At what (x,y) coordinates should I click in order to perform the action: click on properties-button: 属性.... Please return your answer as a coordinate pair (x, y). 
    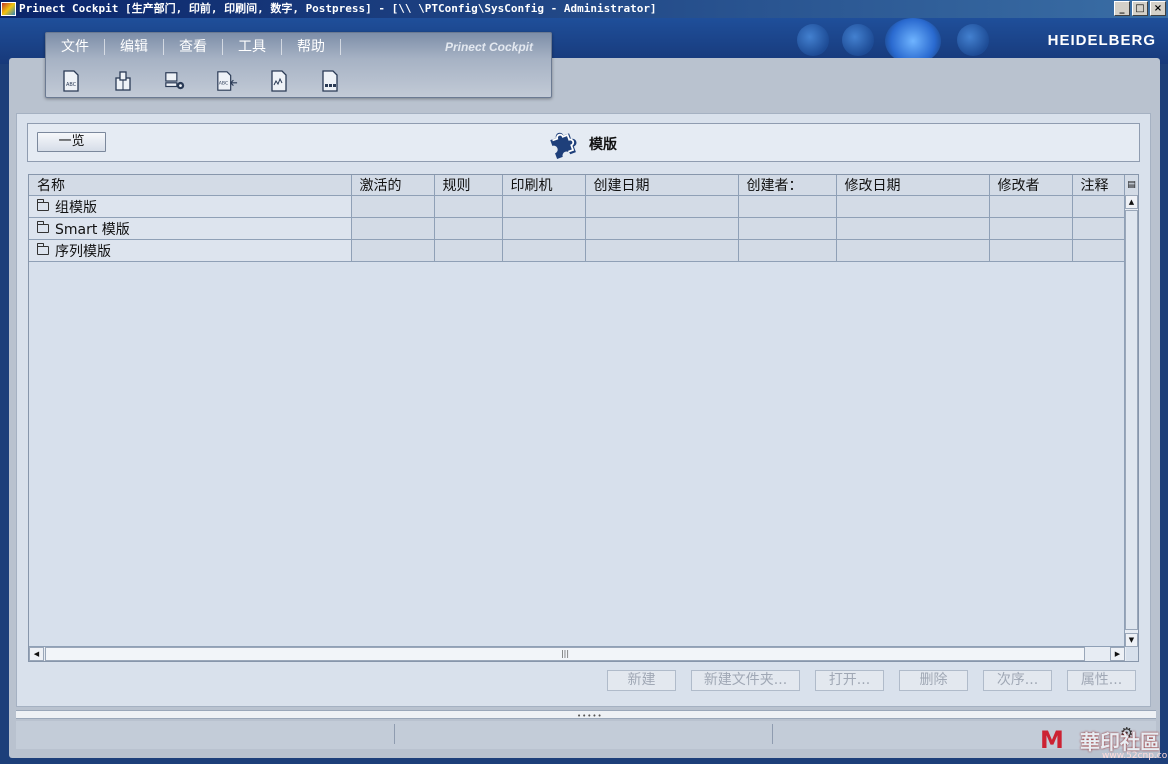
    Looking at the image, I should click on (1101, 680).